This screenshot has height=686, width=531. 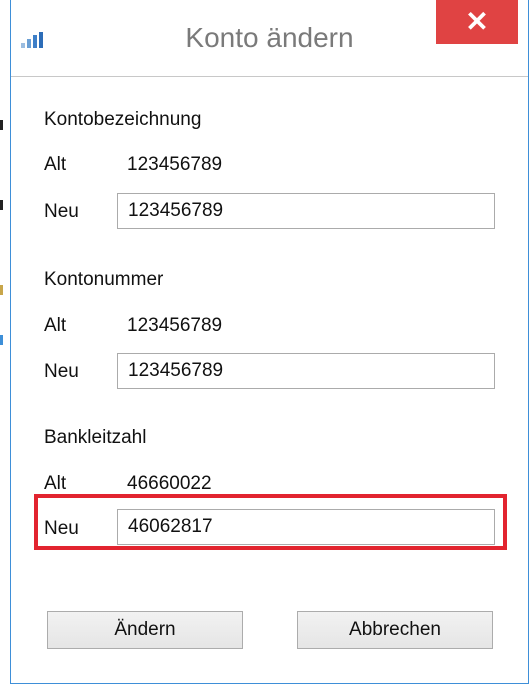 I want to click on background-window-edge, so click(x=5, y=343).